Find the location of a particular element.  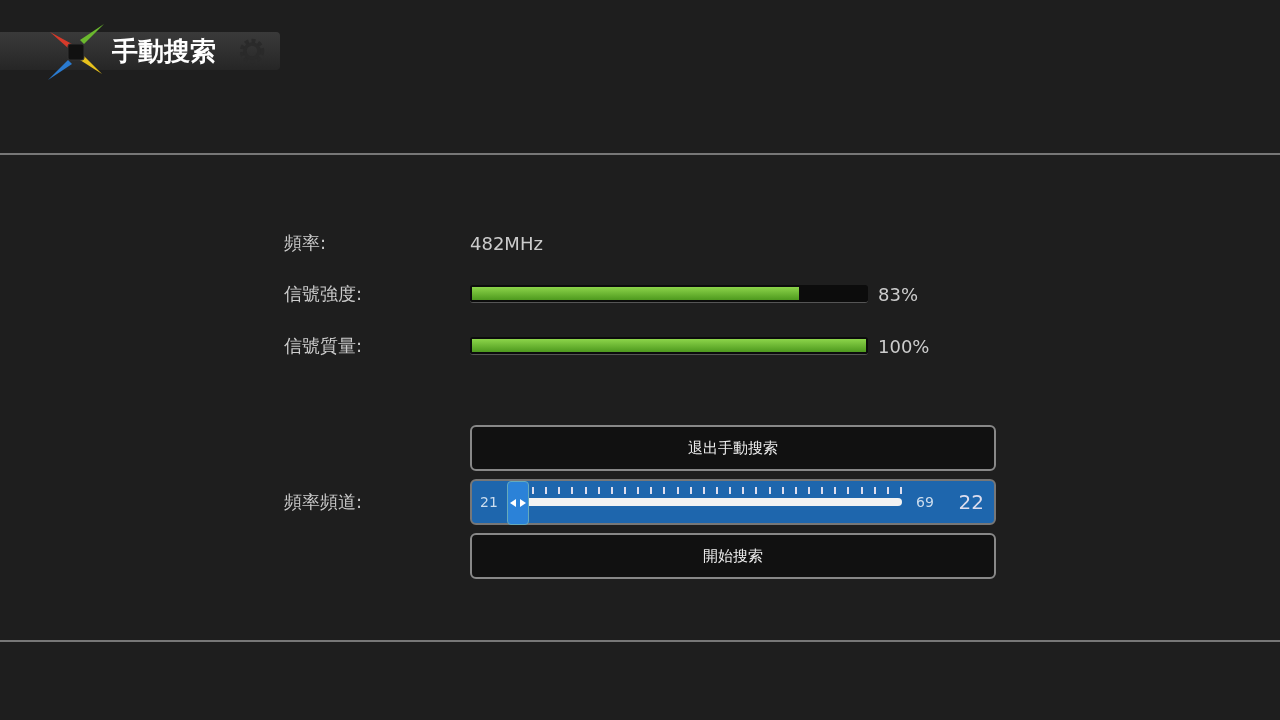

field-label: 頻率頻道: is located at coordinates (324, 502).